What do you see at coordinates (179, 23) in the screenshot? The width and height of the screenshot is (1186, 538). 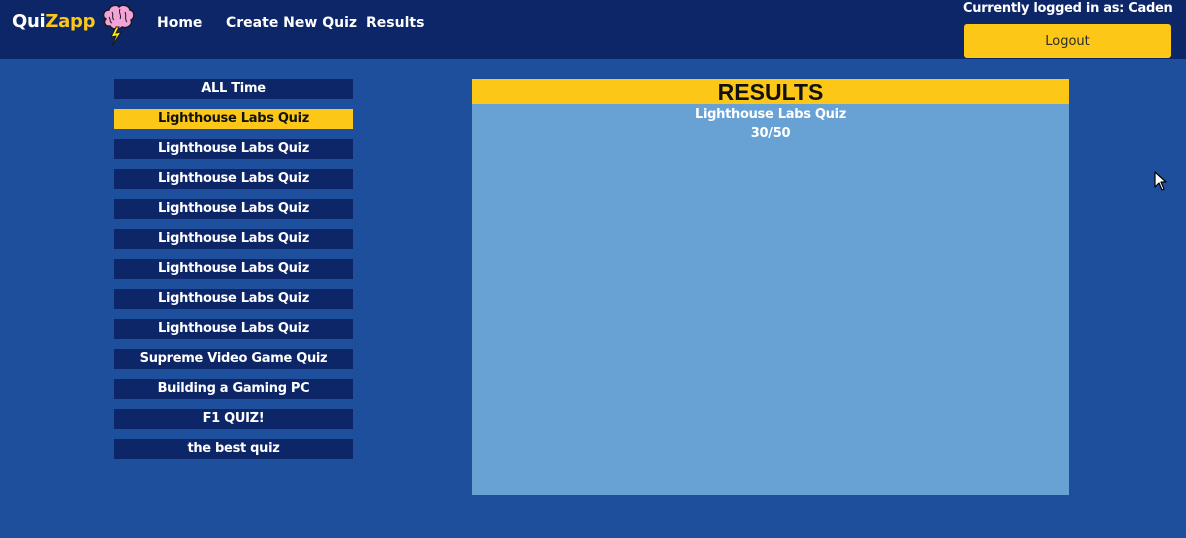 I see `nav-home-link: Home` at bounding box center [179, 23].